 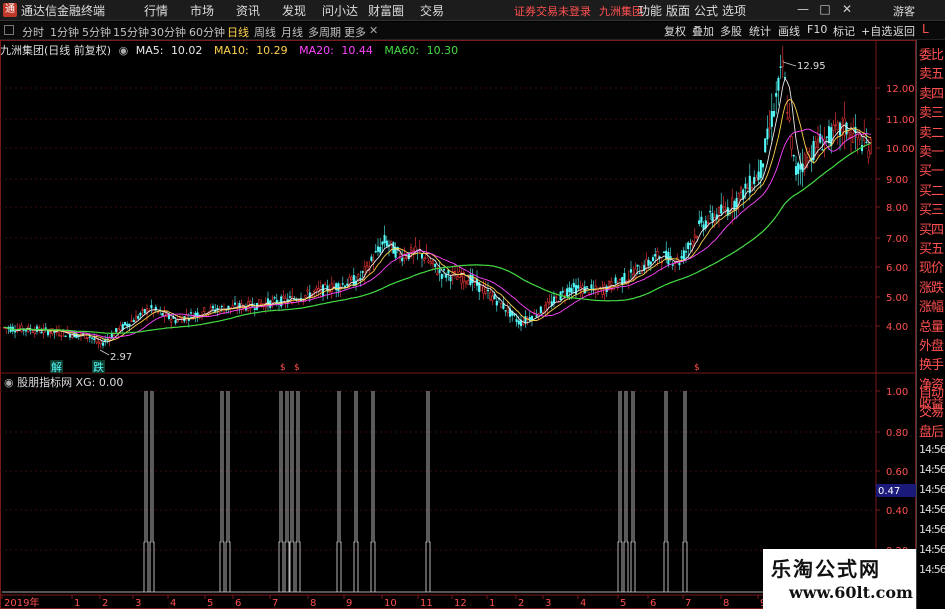 I want to click on menu-jiaoyi: 交易, so click(x=432, y=10).